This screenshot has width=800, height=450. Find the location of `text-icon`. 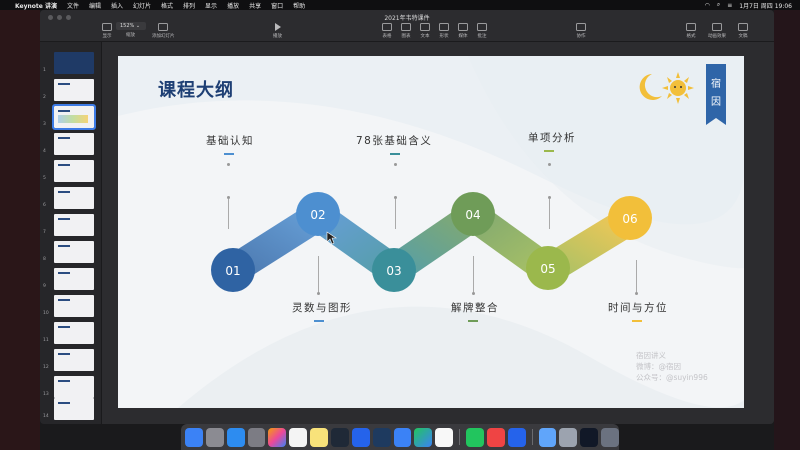

text-icon is located at coordinates (425, 27).